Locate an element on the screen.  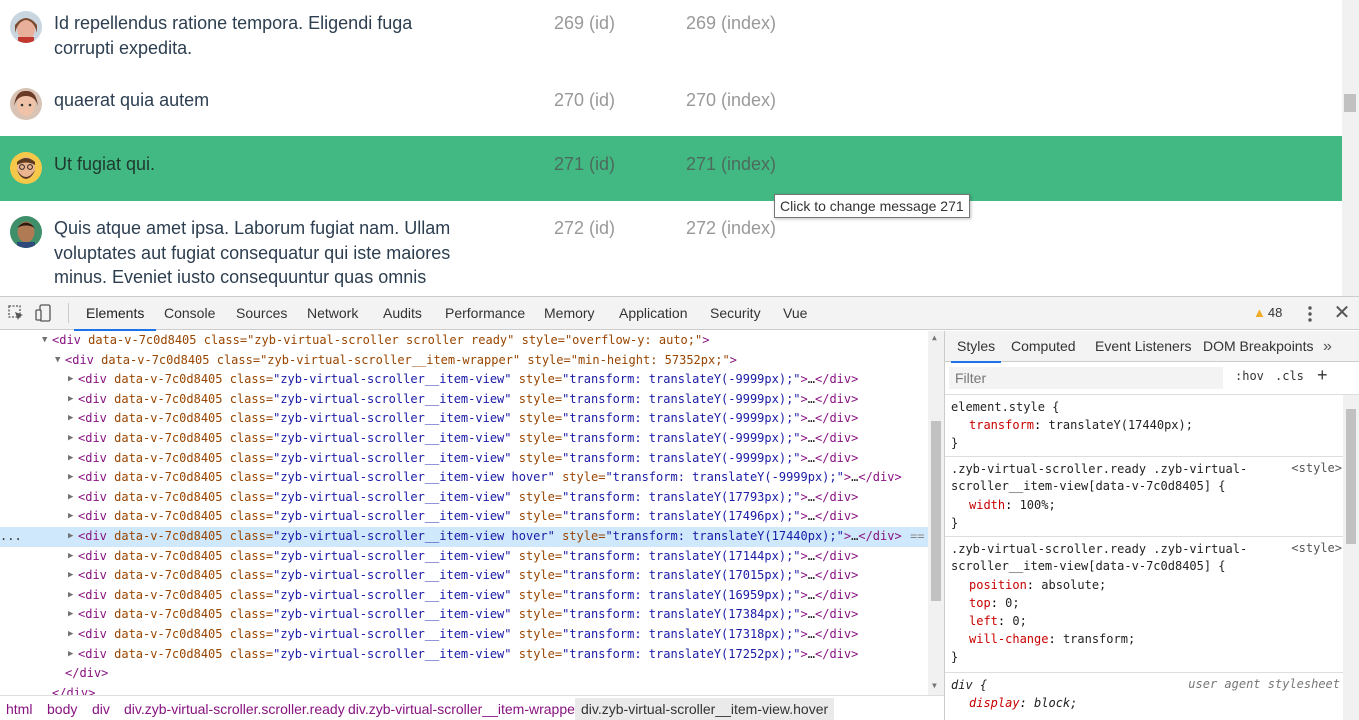
rule-property: position is located at coordinates (998, 585).